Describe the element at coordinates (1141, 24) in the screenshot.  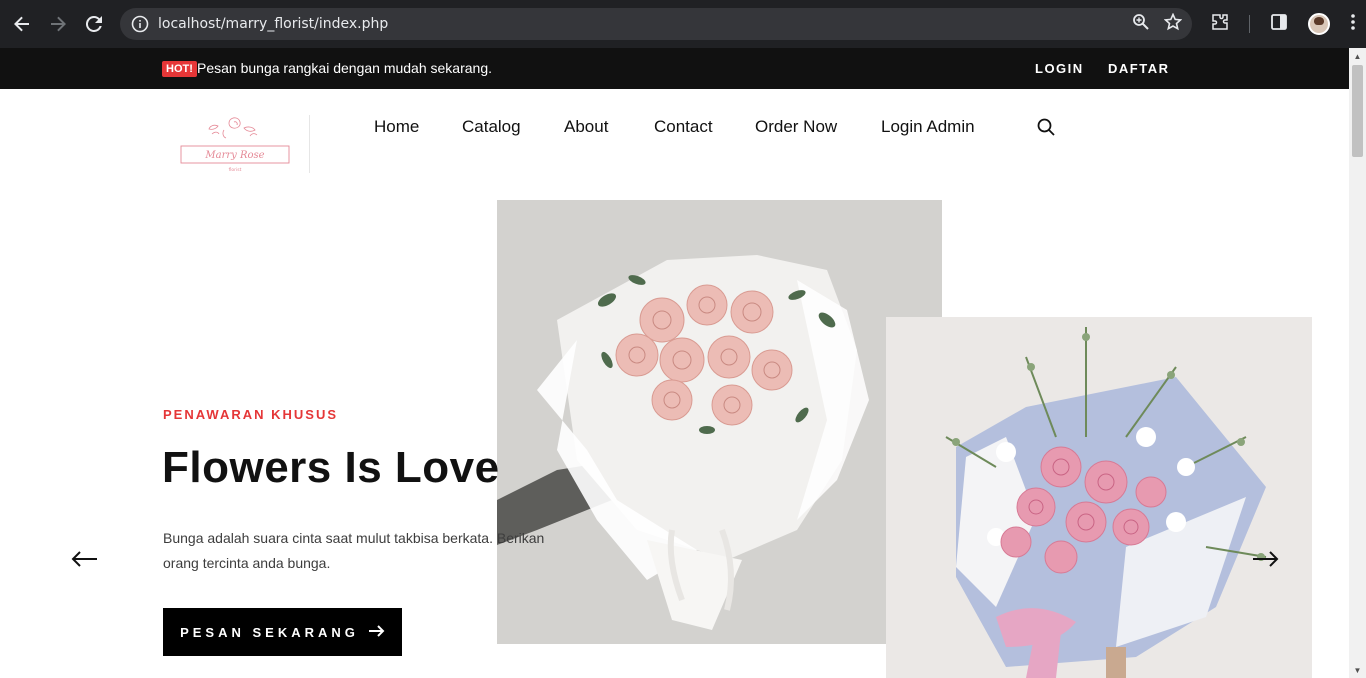
I see `zoom-icon` at that location.